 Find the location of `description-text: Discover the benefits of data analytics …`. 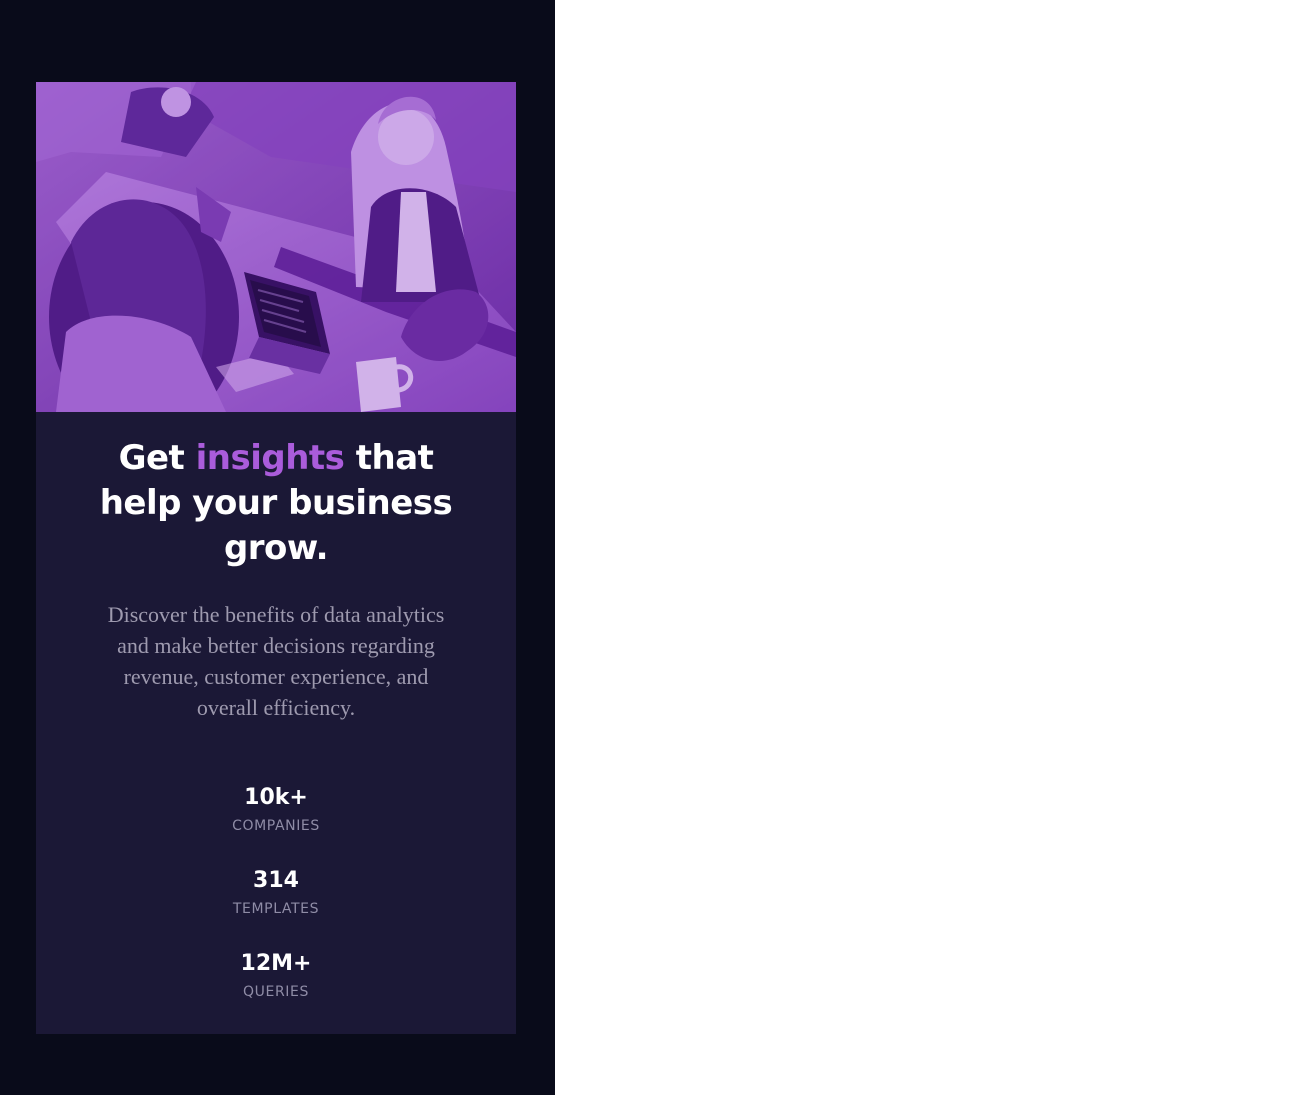

description-text: Discover the benefits of data analytics … is located at coordinates (276, 661).